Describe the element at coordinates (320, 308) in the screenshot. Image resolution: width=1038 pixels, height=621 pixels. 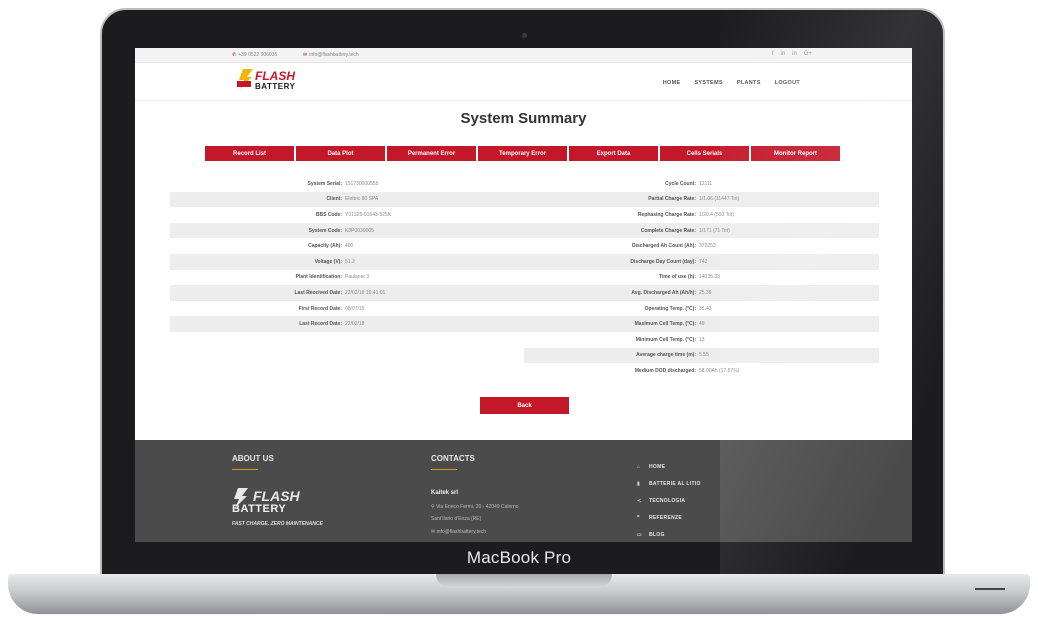
I see `info-label: First Record Date:` at that location.